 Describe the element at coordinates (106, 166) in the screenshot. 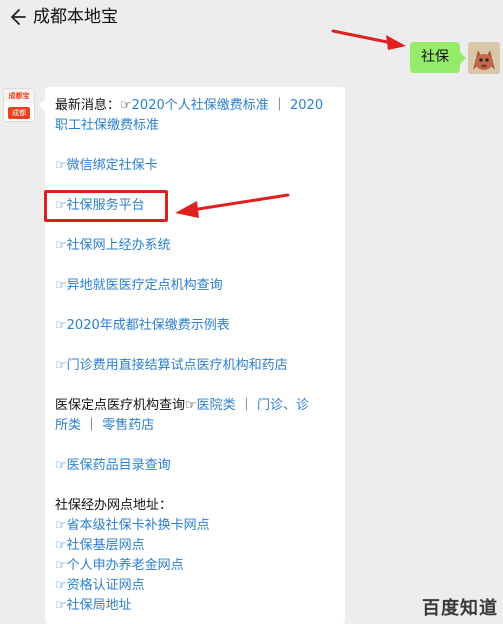

I see `link-wechat-bind-card: ☞微信绑定社保卡` at that location.